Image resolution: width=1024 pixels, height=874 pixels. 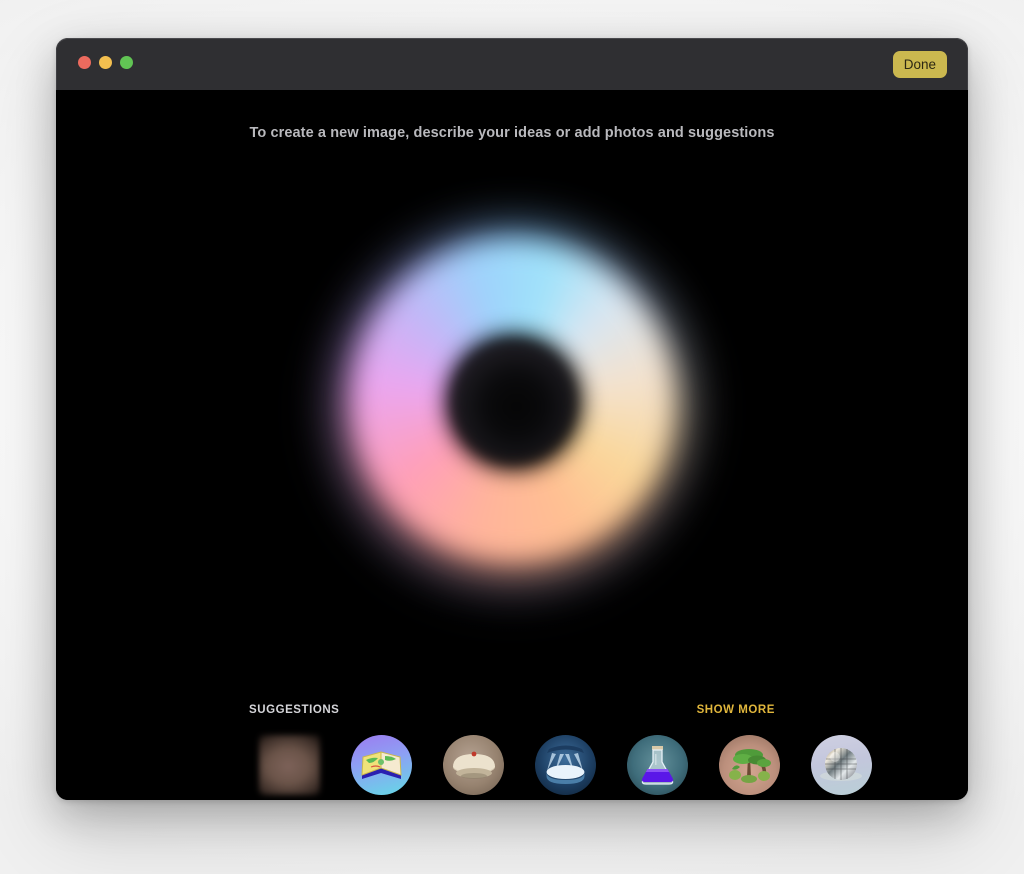 I want to click on done-button: Done, so click(x=919, y=64).